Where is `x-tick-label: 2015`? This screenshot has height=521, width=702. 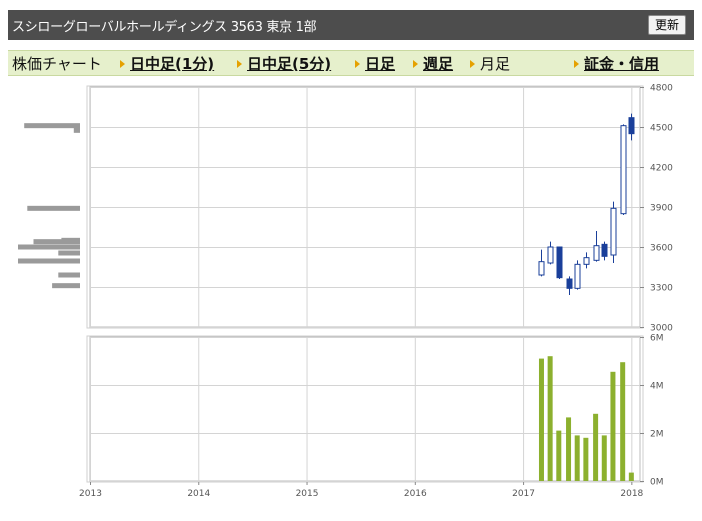 x-tick-label: 2015 is located at coordinates (307, 494).